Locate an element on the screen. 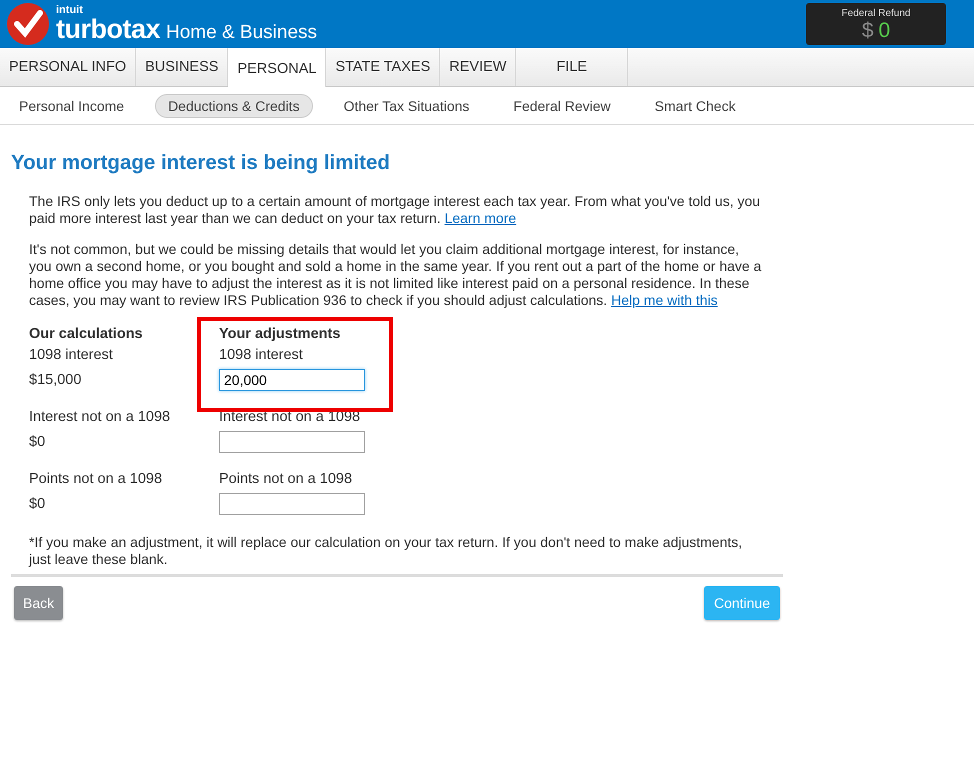  nav-tab: PERSONAL is located at coordinates (277, 67).